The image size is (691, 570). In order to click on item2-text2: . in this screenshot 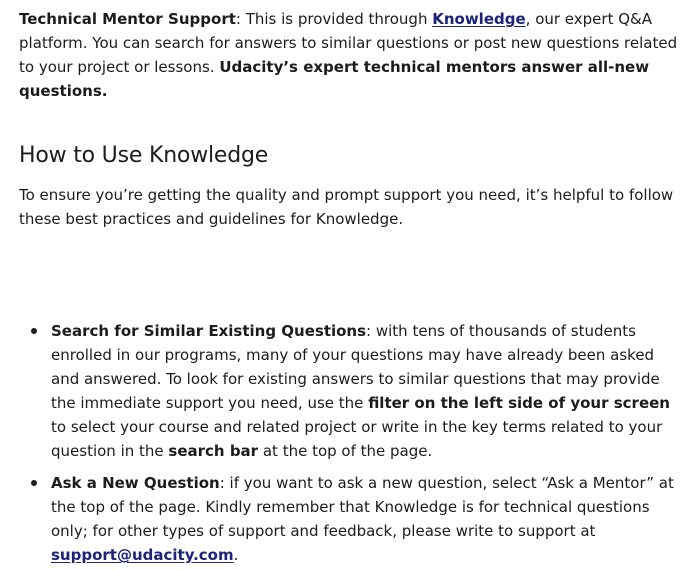, I will do `click(236, 555)`.